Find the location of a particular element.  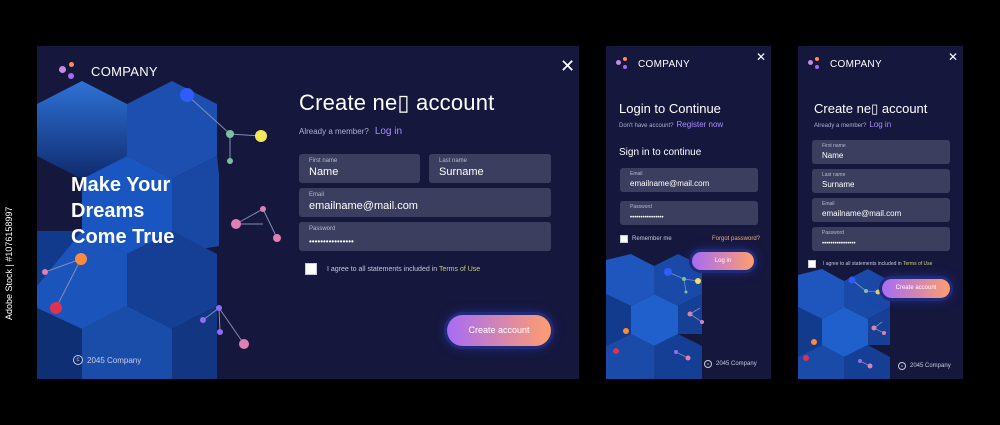

login-button: Log in is located at coordinates (723, 261).